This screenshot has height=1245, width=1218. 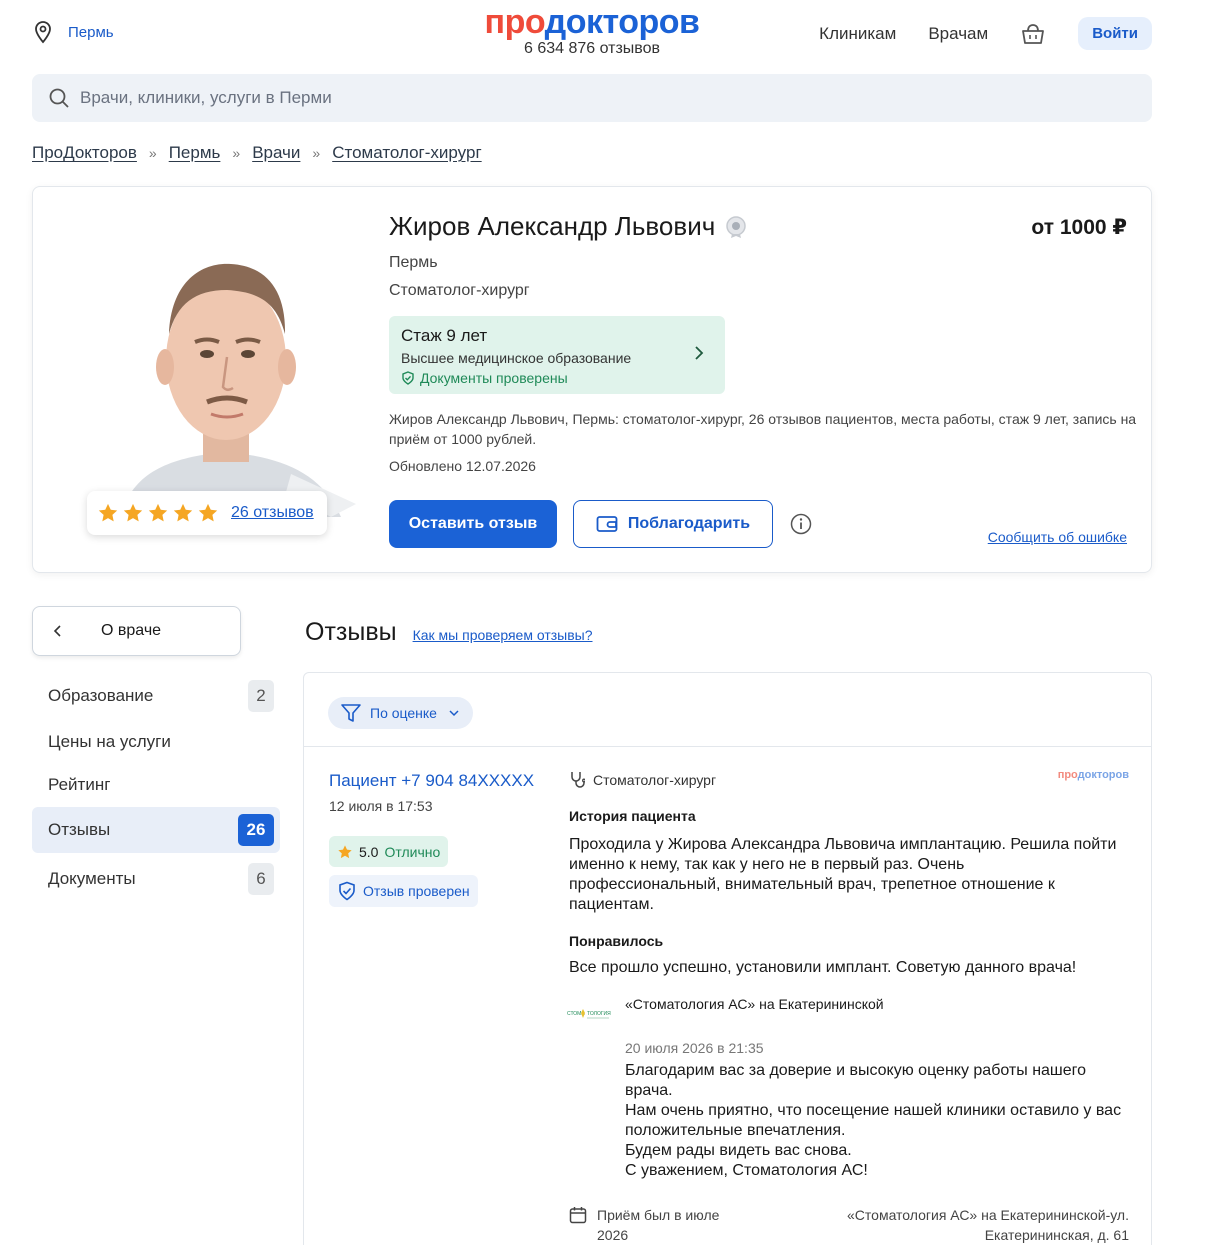 I want to click on filter-by-rating-button: По оценке, so click(x=400, y=713).